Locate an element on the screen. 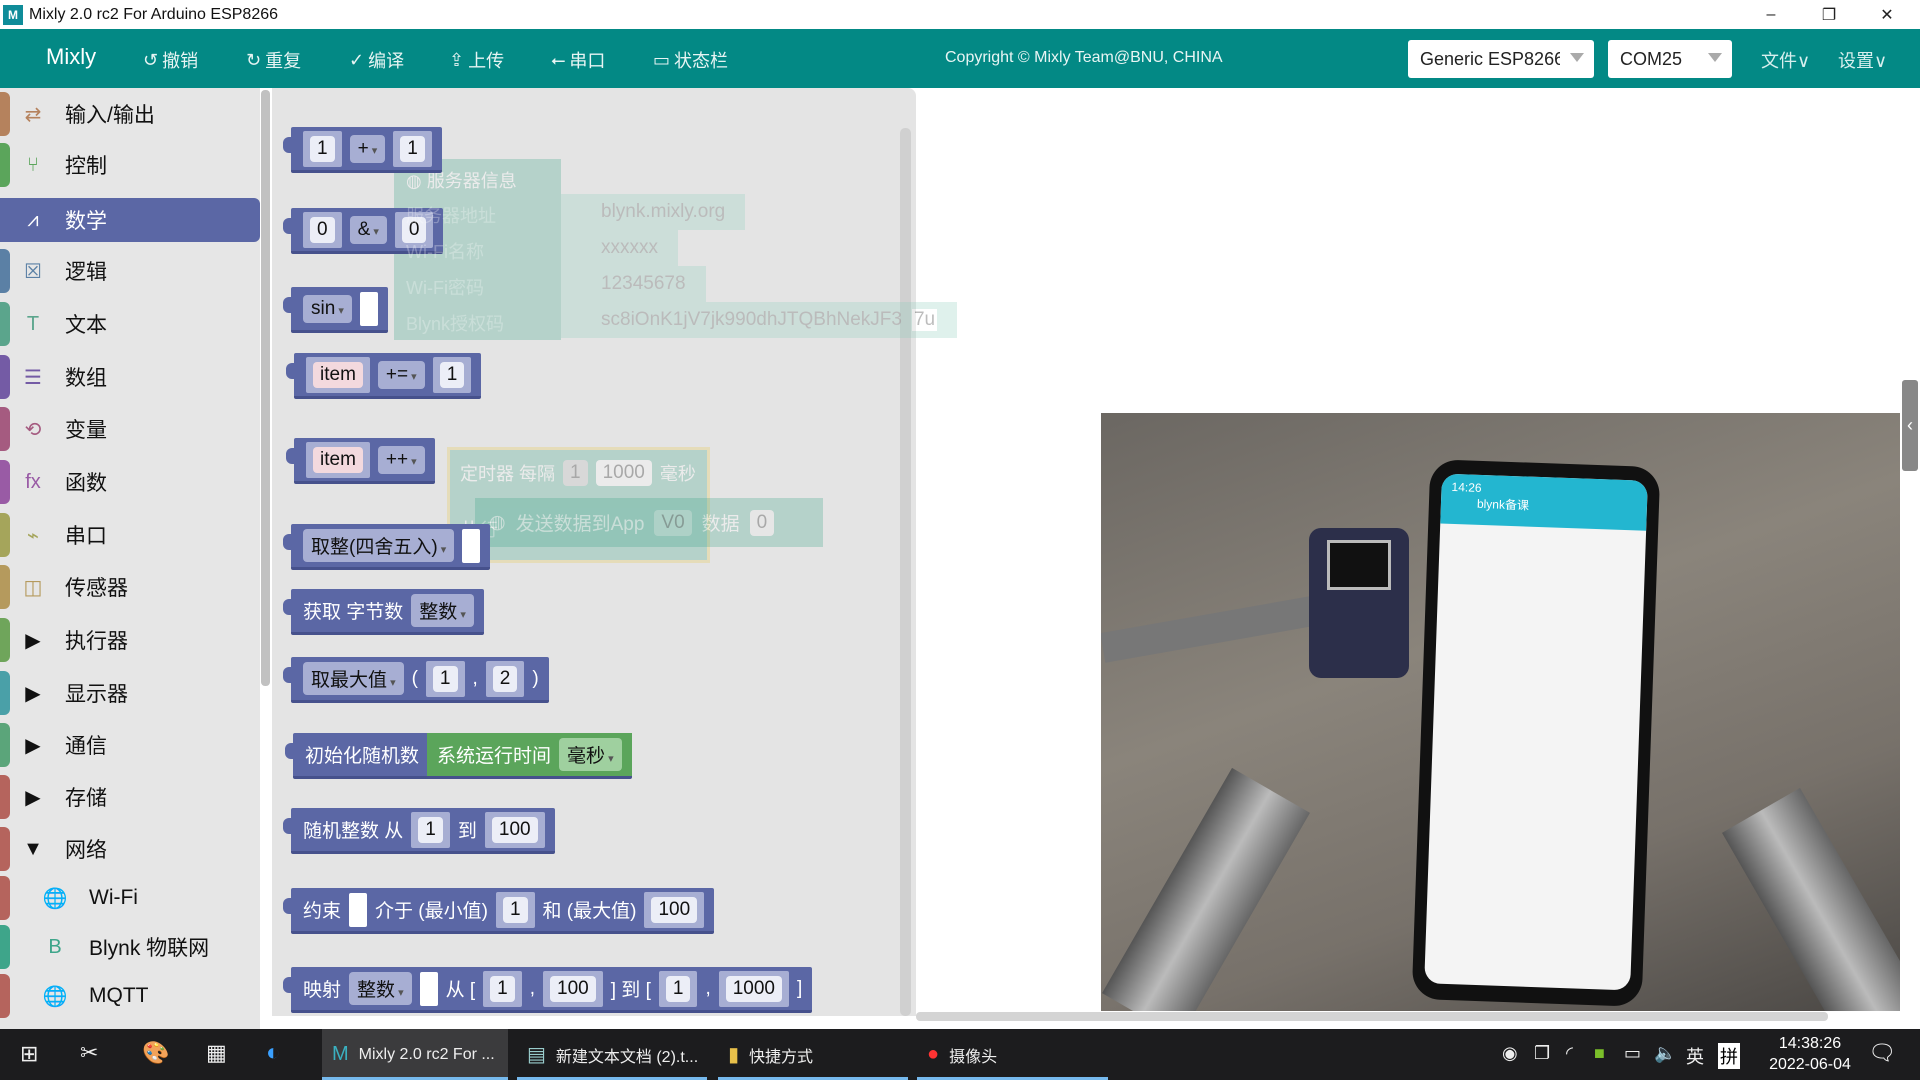 Image resolution: width=1920 pixels, height=1080 pixels. statusbar-button: ▭ 状态栏 is located at coordinates (690, 60).